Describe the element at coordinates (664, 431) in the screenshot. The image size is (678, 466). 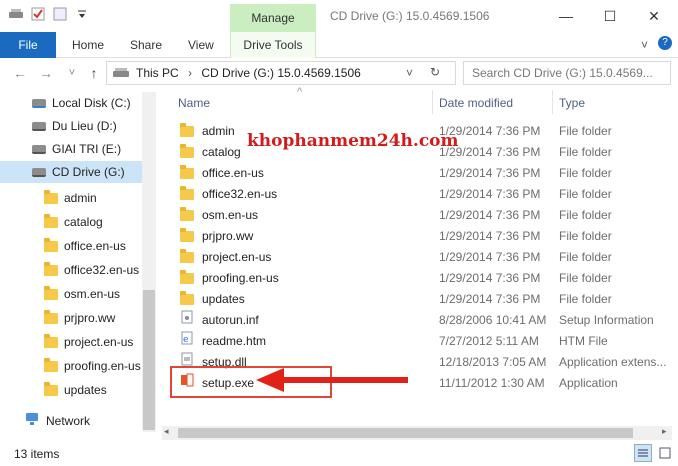
I see `scroll-right-icon: ▸` at that location.